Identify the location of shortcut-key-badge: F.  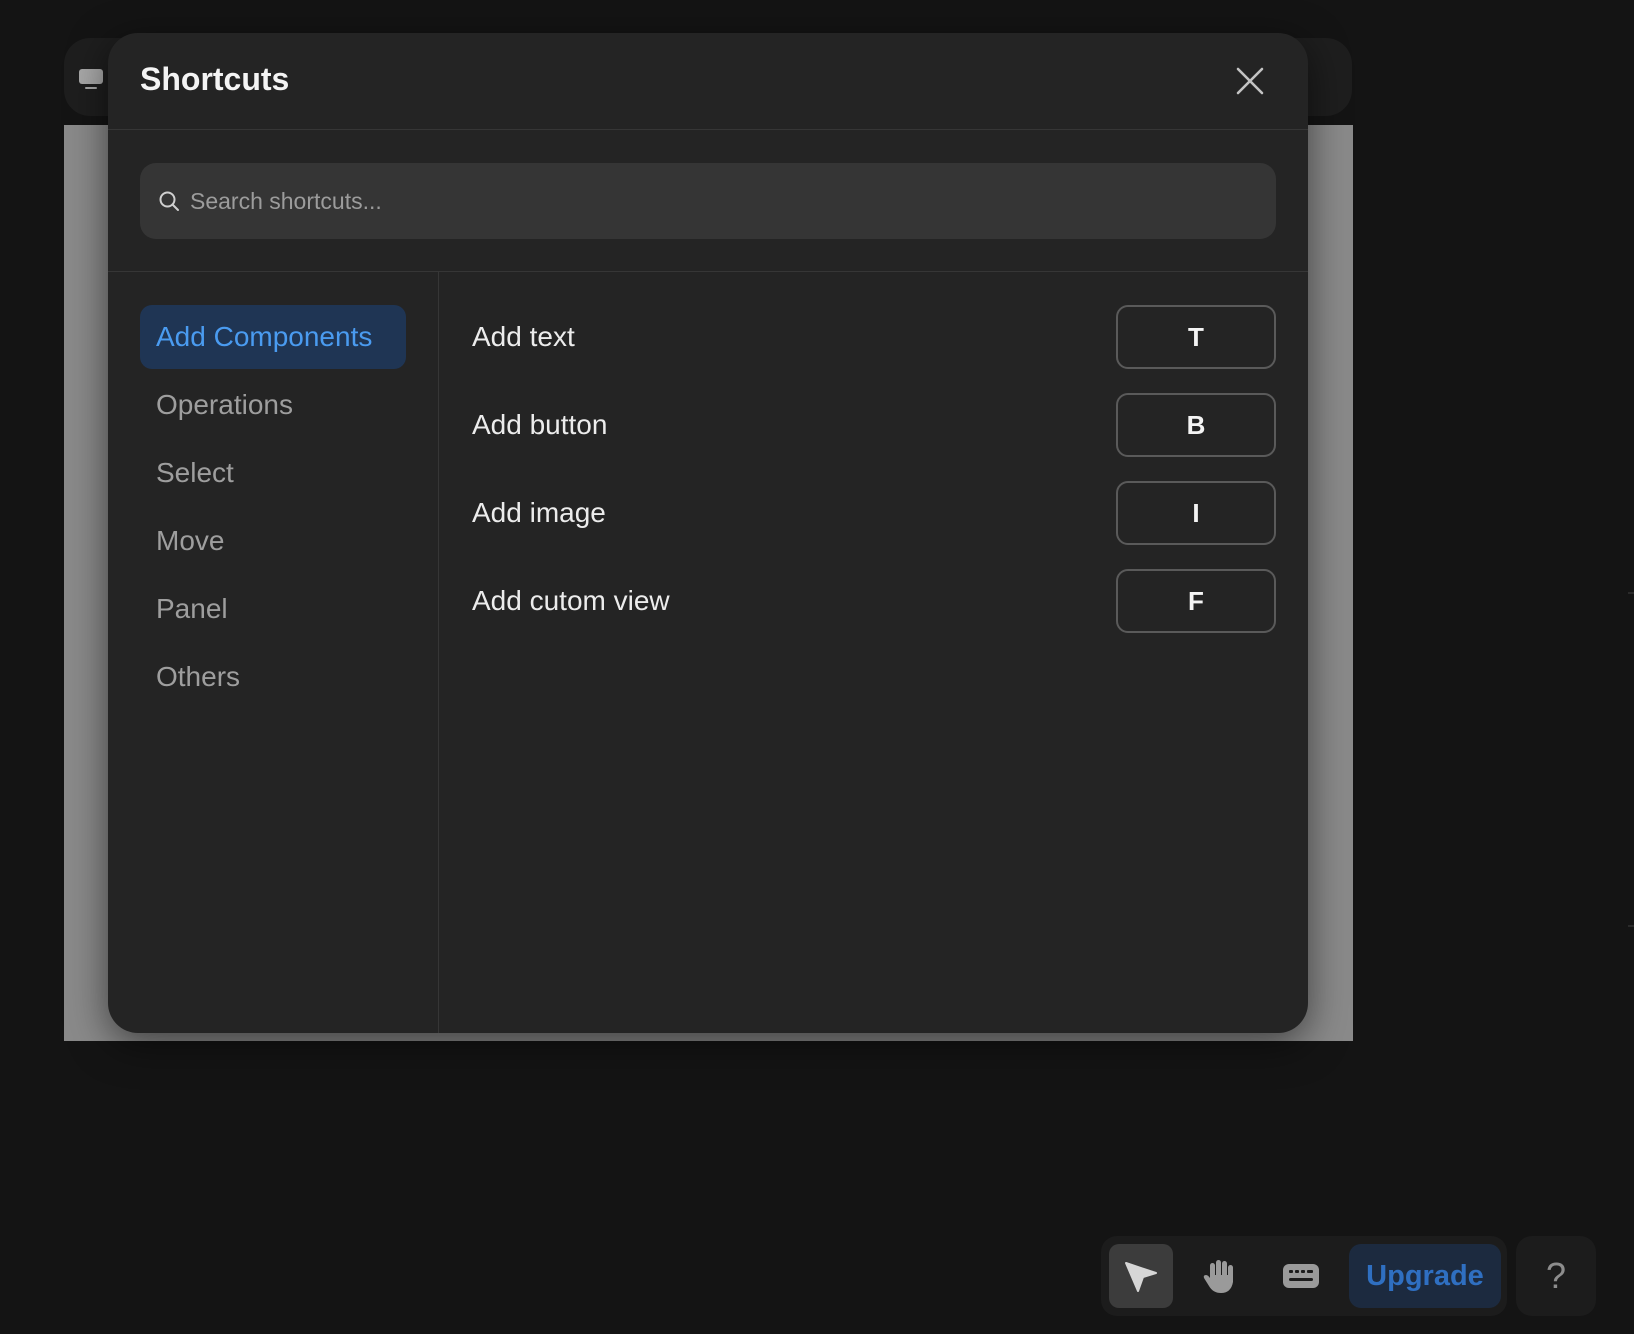
(1196, 601).